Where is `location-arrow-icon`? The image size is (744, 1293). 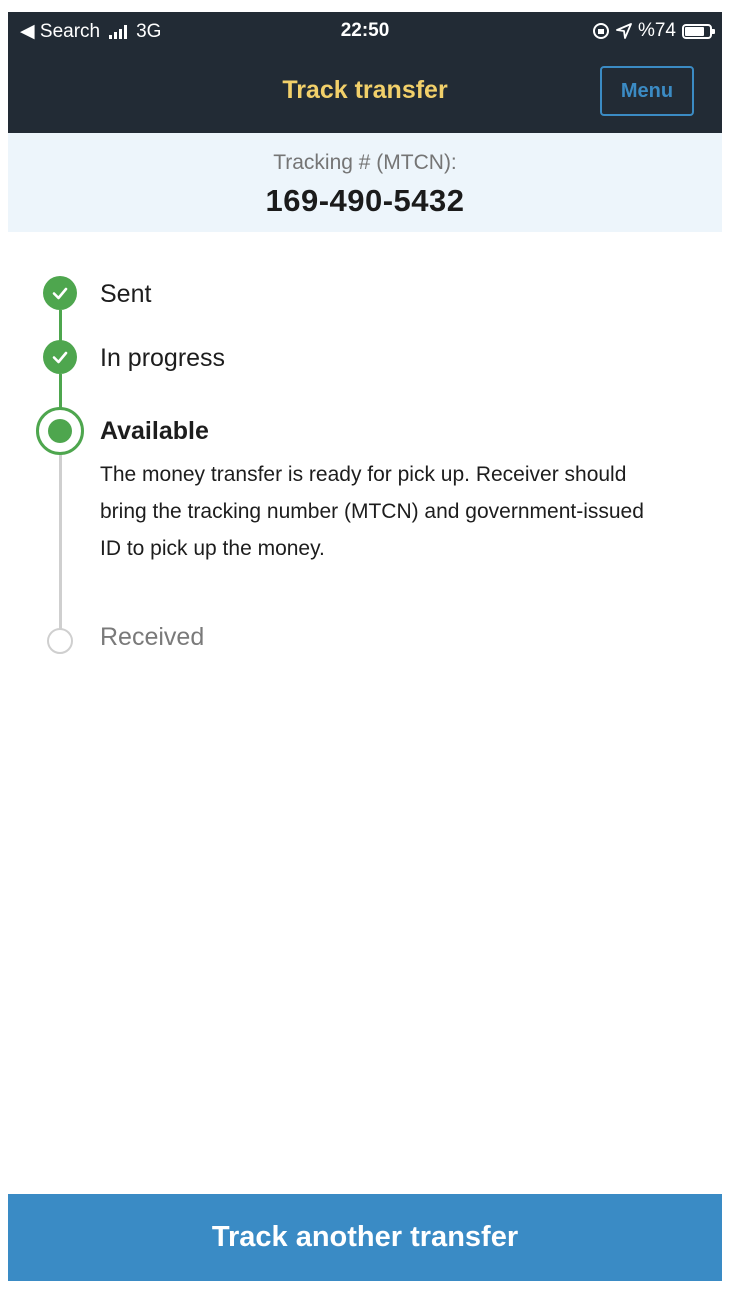 location-arrow-icon is located at coordinates (624, 31).